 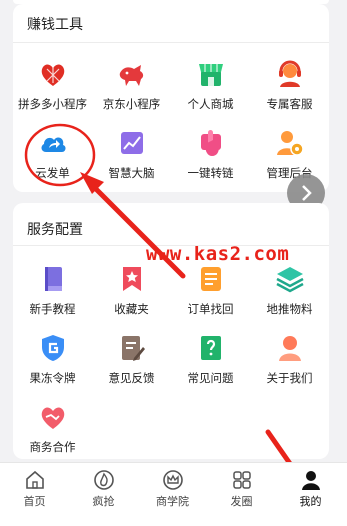 What do you see at coordinates (173, 520) in the screenshot?
I see `bottom-strip` at bounding box center [173, 520].